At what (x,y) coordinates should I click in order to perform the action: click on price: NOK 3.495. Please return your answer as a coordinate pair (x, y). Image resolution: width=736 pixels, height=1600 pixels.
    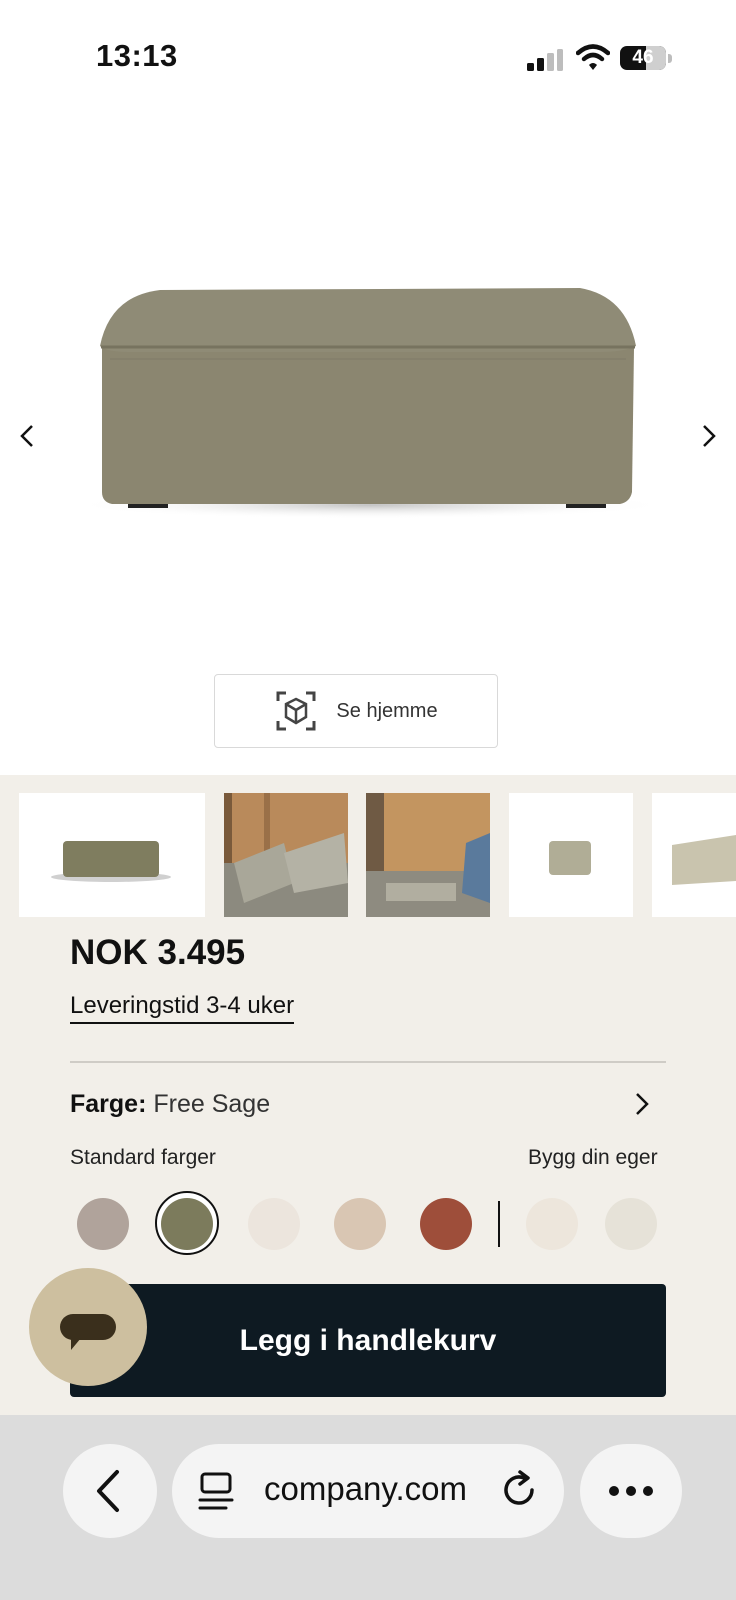
    Looking at the image, I should click on (158, 952).